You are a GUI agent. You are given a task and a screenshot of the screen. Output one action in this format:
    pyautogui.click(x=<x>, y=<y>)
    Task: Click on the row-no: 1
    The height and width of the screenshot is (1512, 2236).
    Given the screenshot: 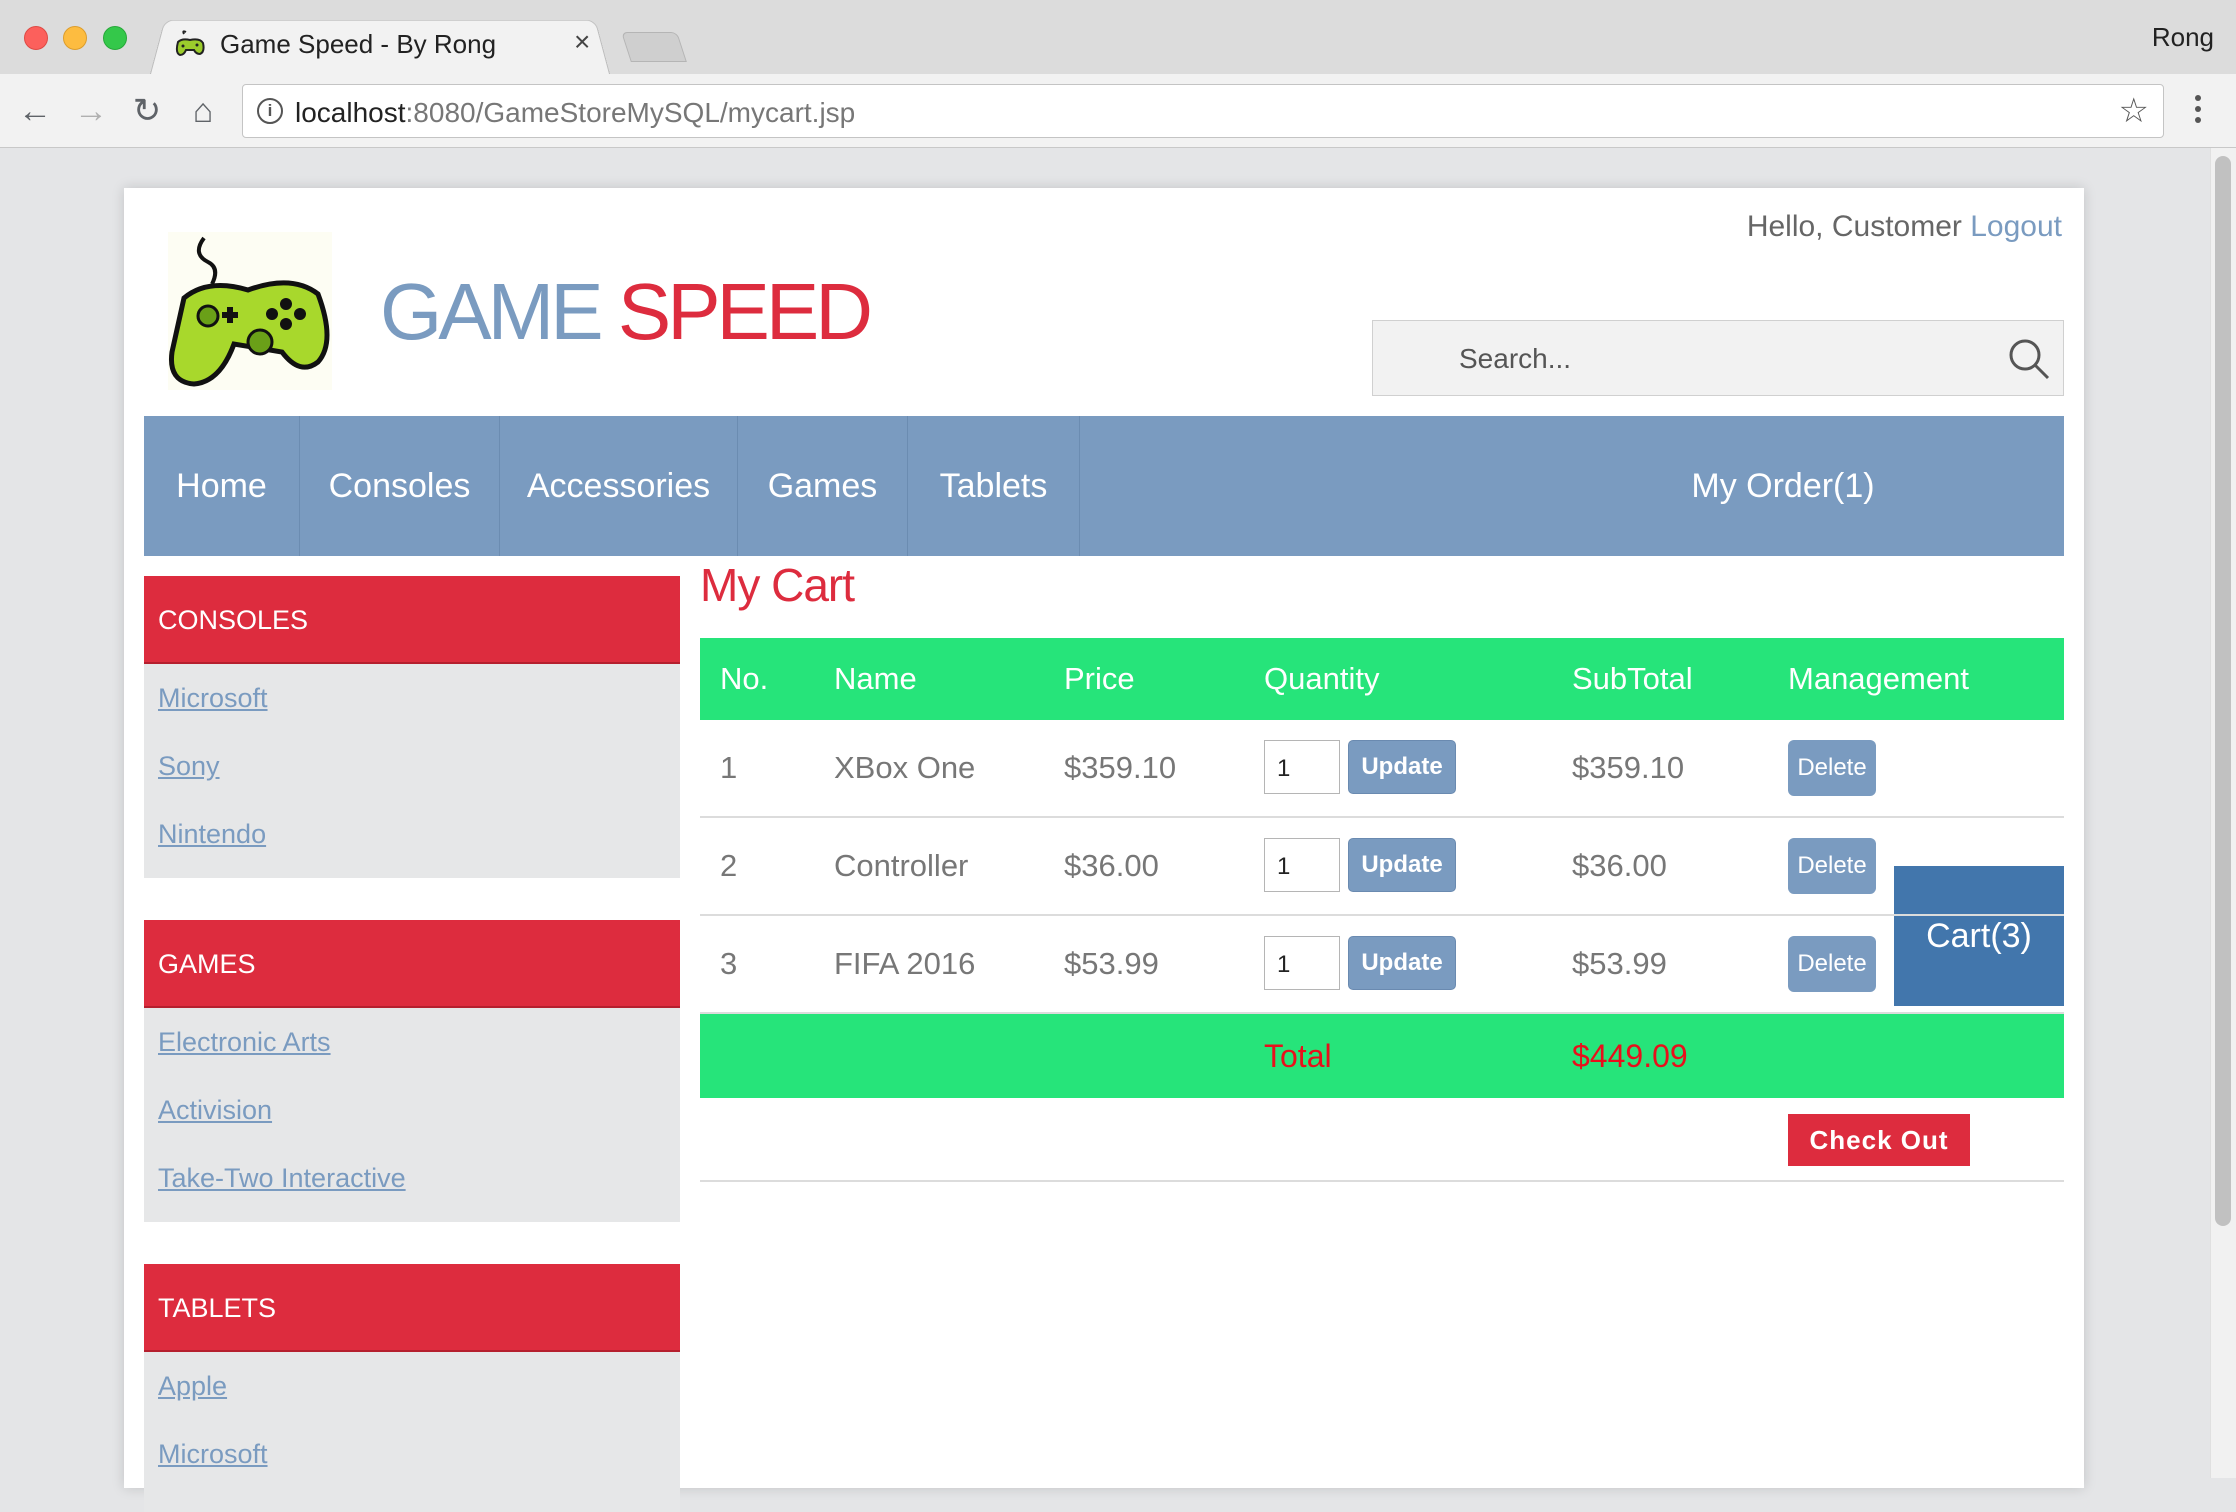 What is the action you would take?
    pyautogui.click(x=729, y=767)
    